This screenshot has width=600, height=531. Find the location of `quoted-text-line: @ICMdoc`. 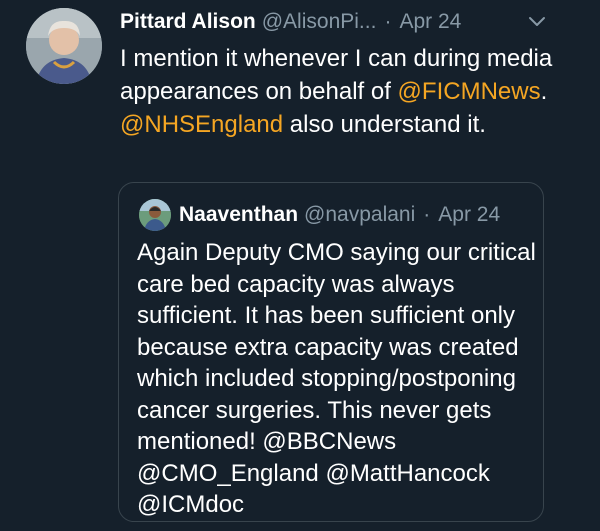

quoted-text-line: @ICMdoc is located at coordinates (191, 504).